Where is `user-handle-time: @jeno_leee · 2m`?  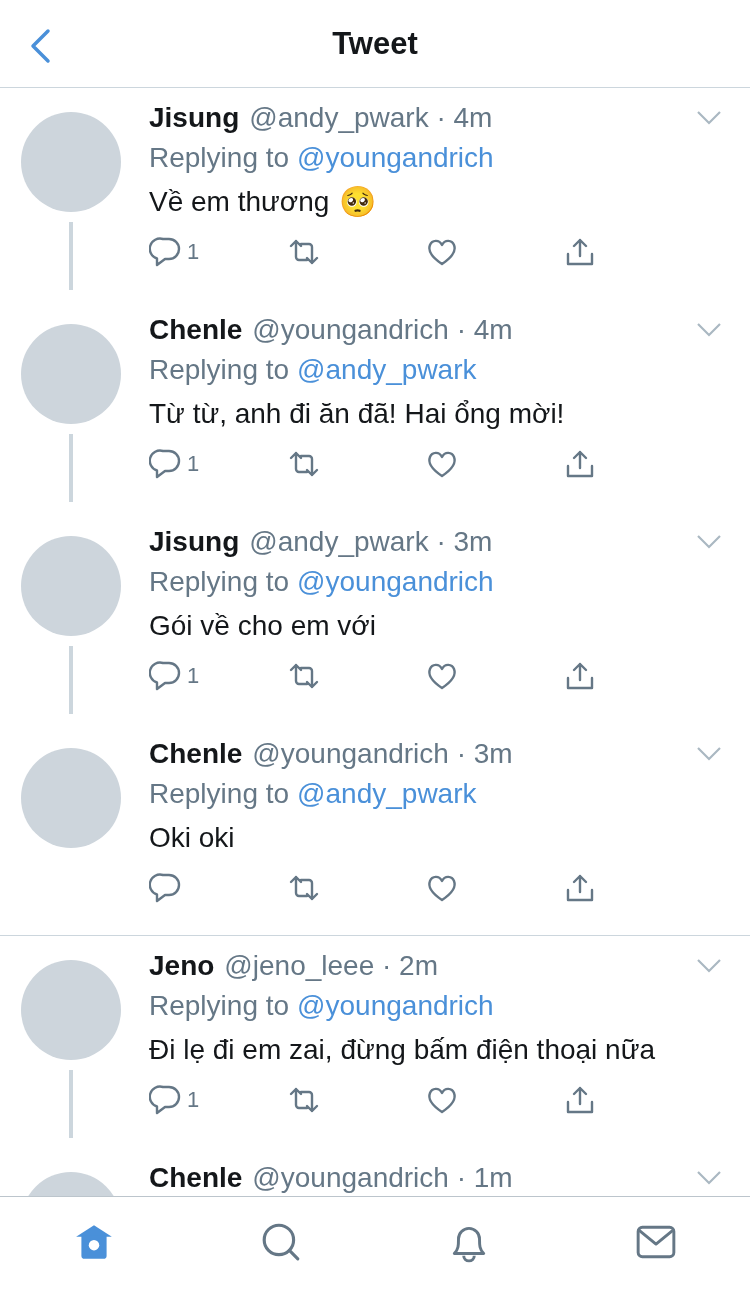
user-handle-time: @jeno_leee · 2m is located at coordinates (331, 966).